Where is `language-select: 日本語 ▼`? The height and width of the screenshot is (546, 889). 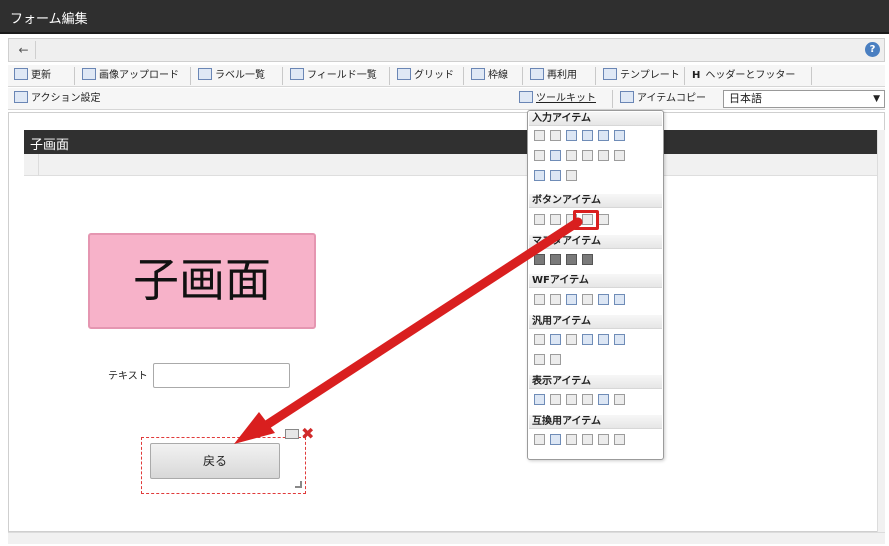
language-select: 日本語 ▼ is located at coordinates (804, 99).